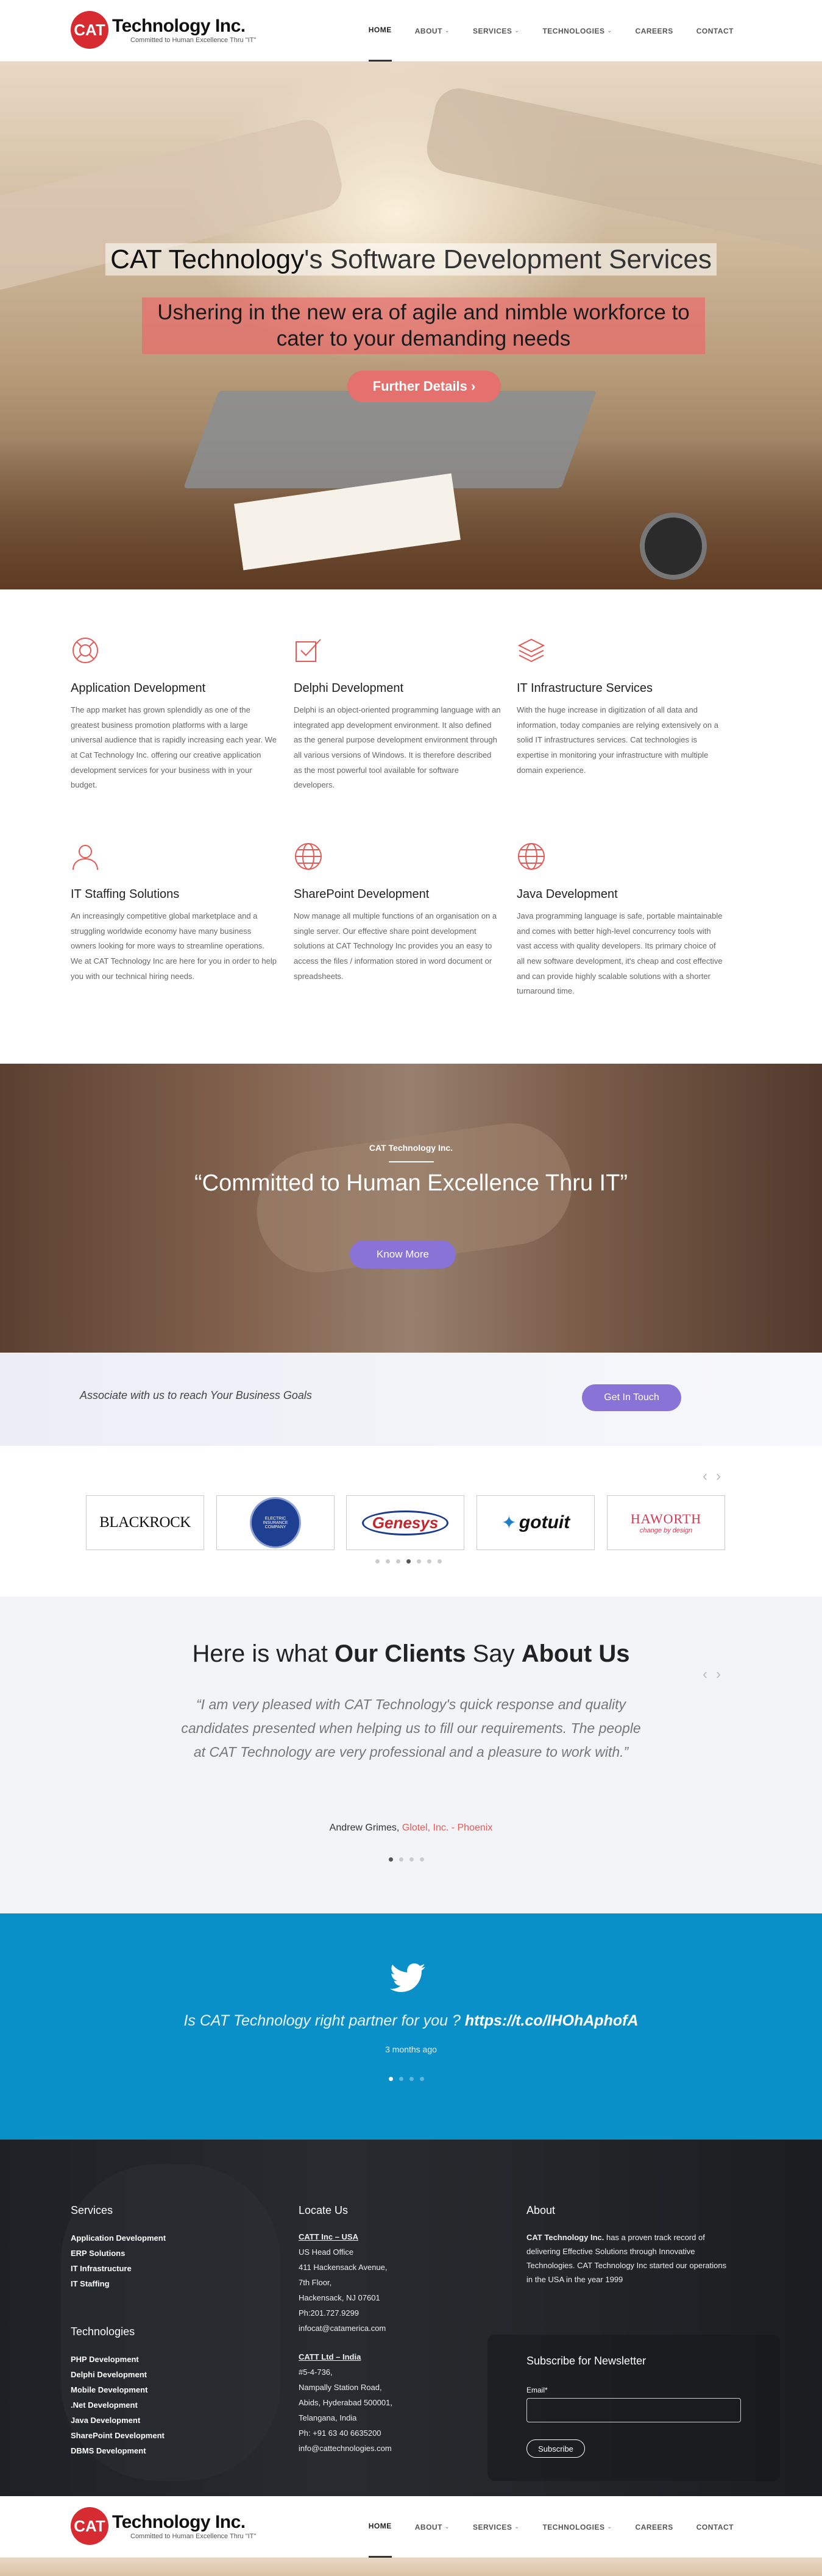  I want to click on tweet-link: https://t.co/IHOhAphofA, so click(552, 2020).